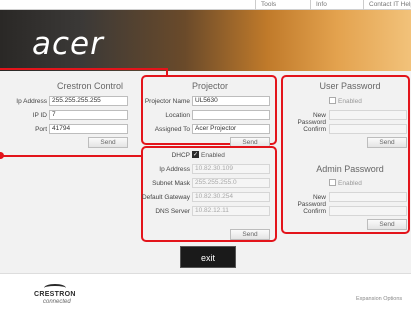  I want to click on callout-line-mid, so click(72, 156).